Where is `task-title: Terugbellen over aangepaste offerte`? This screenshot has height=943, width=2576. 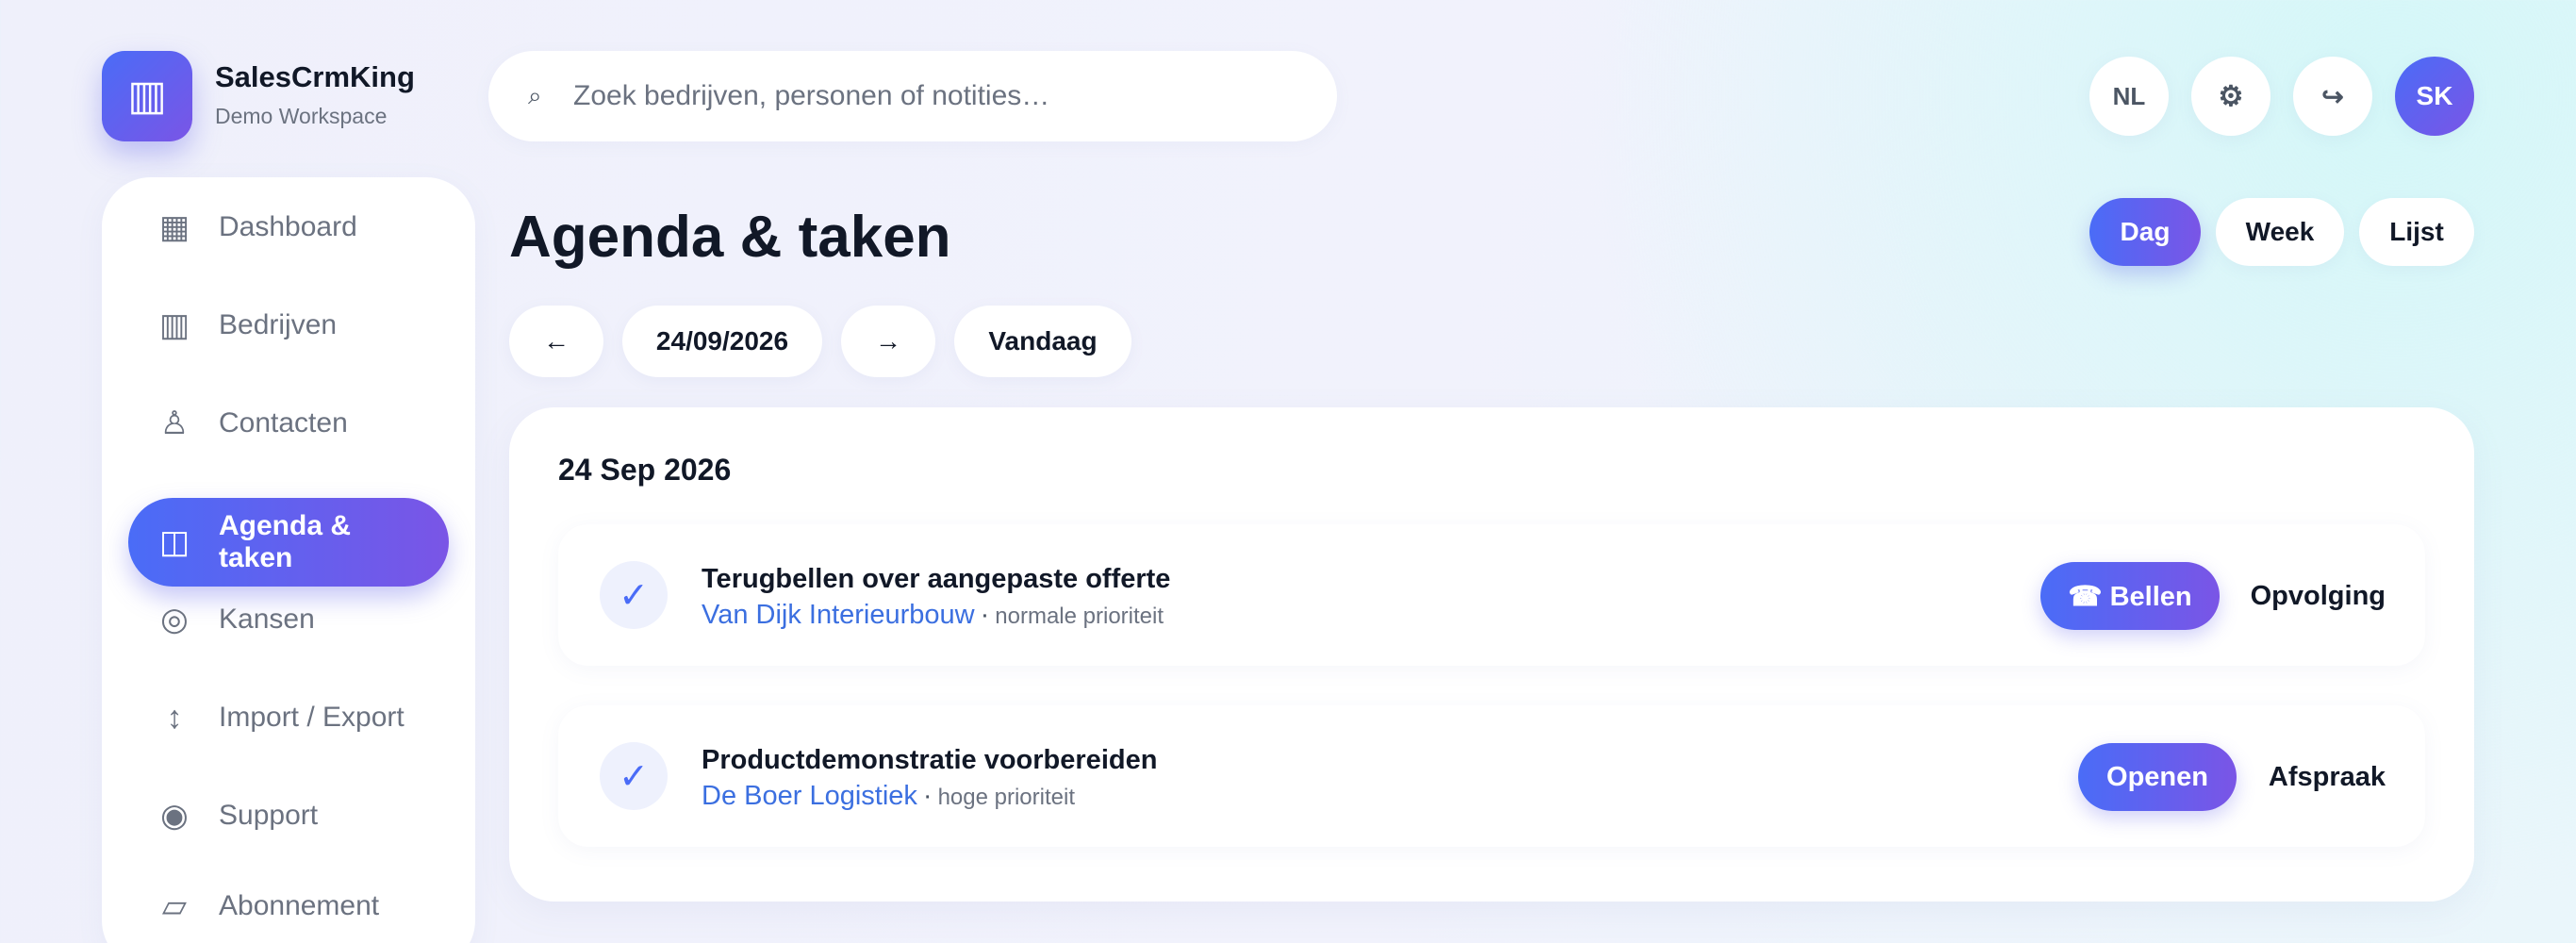
task-title: Terugbellen over aangepaste offerte is located at coordinates (936, 579).